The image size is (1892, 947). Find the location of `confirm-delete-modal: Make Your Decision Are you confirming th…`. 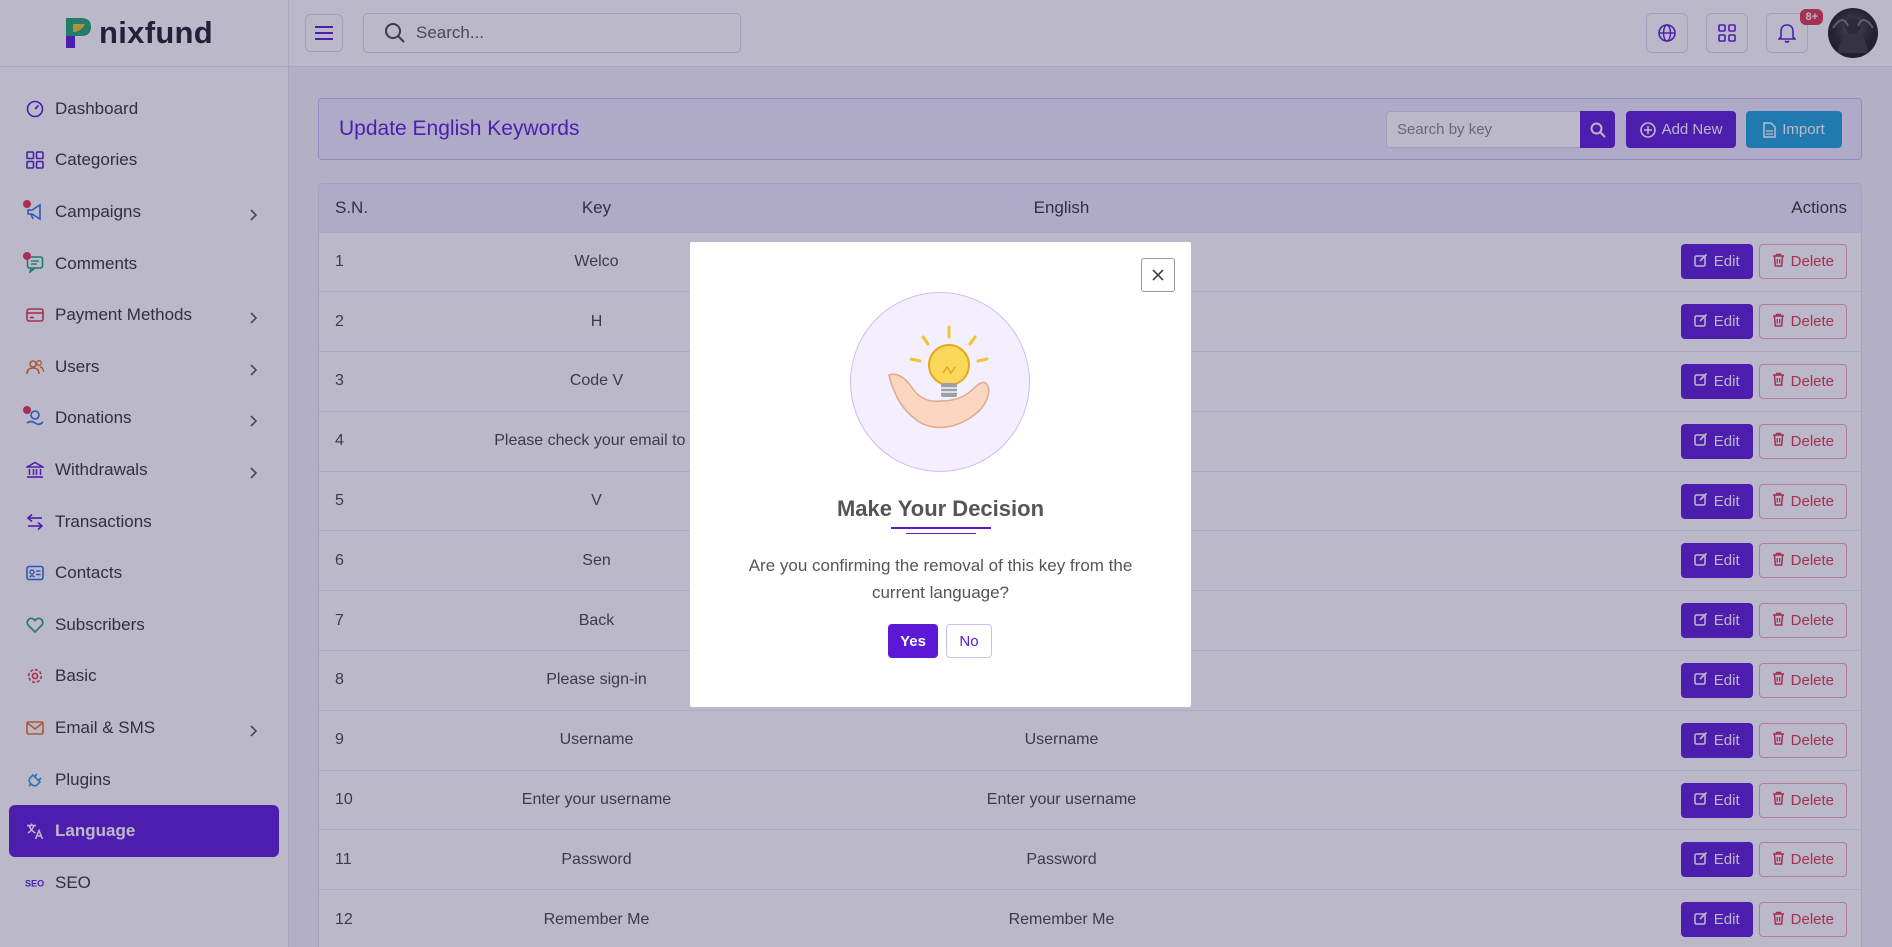

confirm-delete-modal: Make Your Decision Are you confirming th… is located at coordinates (940, 474).